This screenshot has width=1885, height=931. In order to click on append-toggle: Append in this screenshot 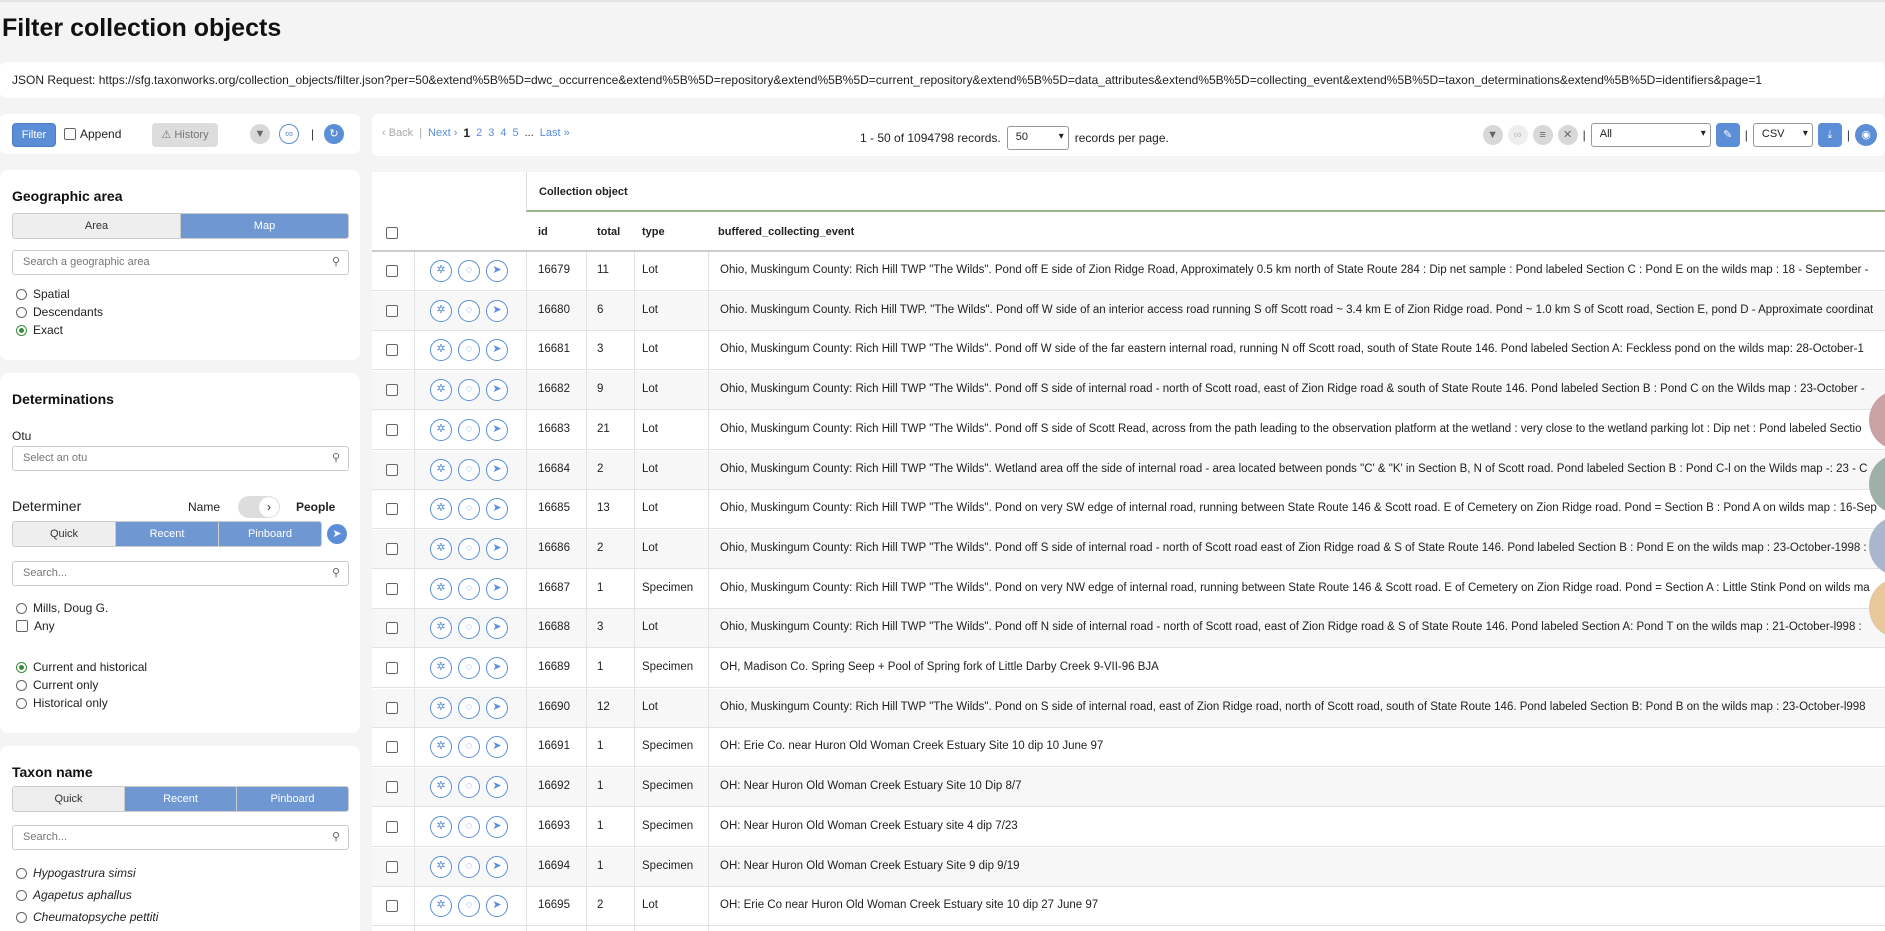, I will do `click(92, 134)`.